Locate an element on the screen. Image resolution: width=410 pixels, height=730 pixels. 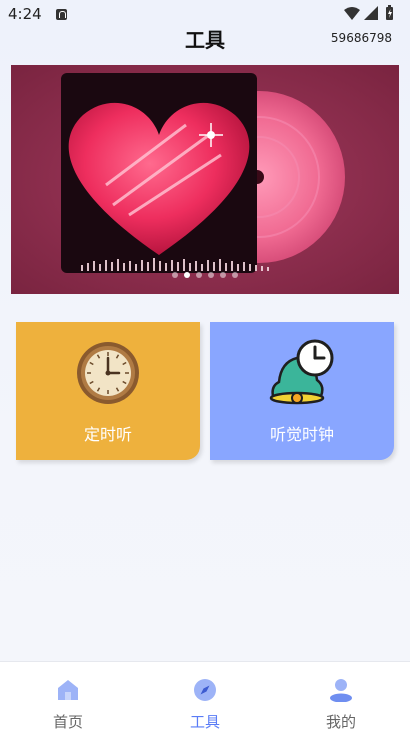
timer-listen-label: 定时听 is located at coordinates (107, 434).